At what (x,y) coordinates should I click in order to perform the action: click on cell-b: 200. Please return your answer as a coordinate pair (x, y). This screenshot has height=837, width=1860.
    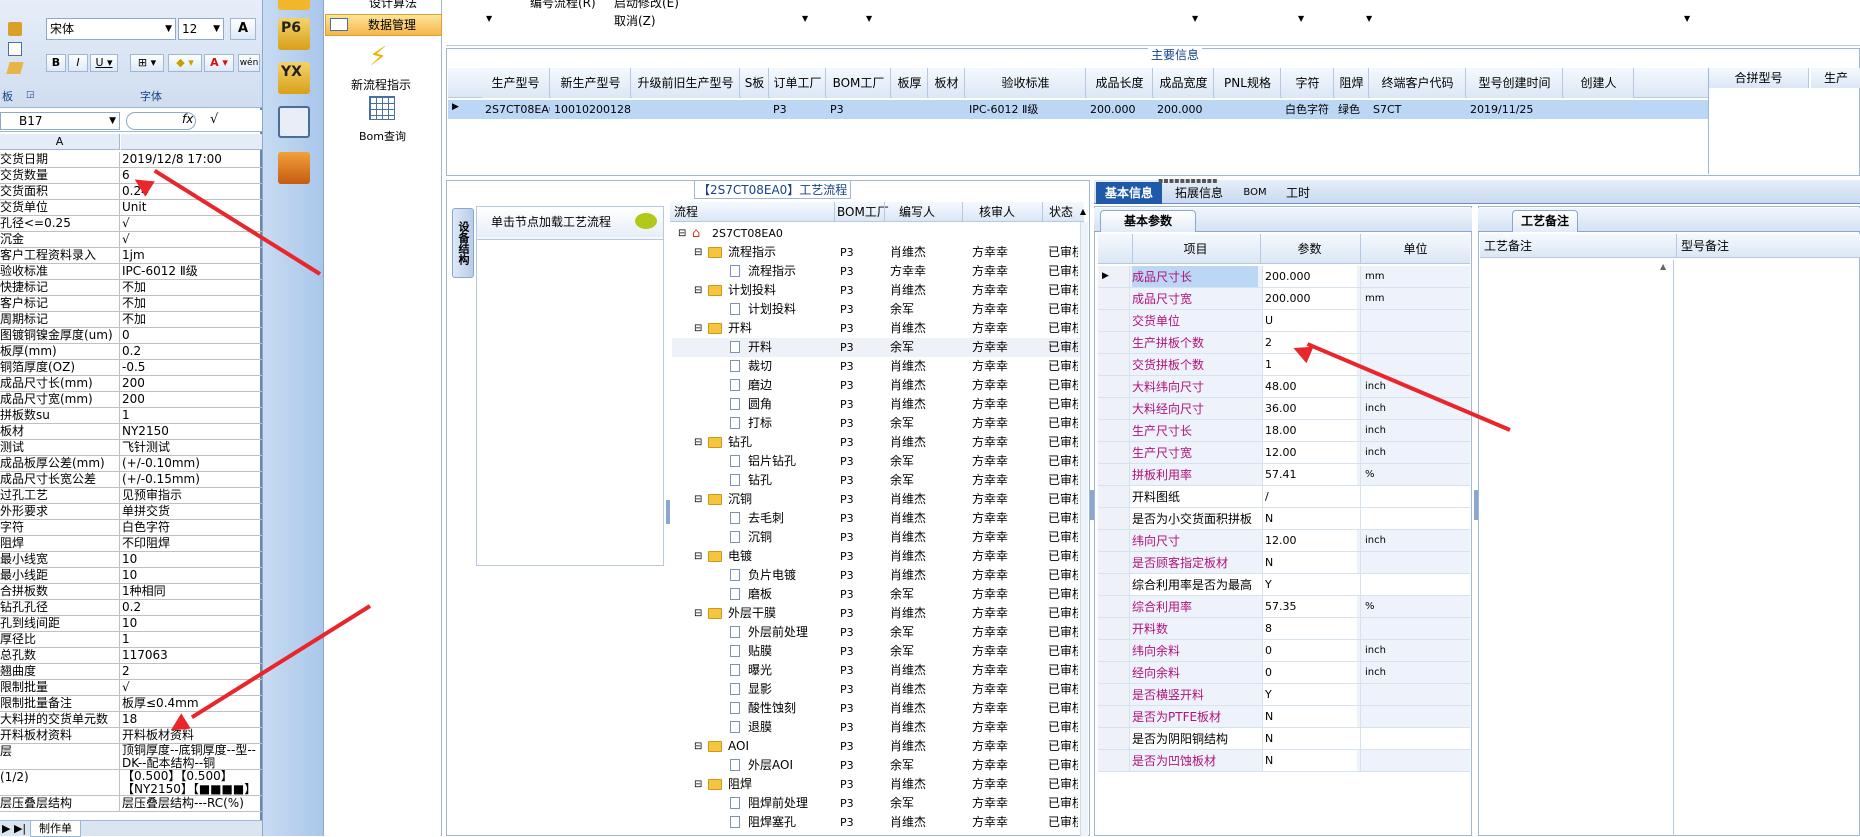
    Looking at the image, I should click on (192, 399).